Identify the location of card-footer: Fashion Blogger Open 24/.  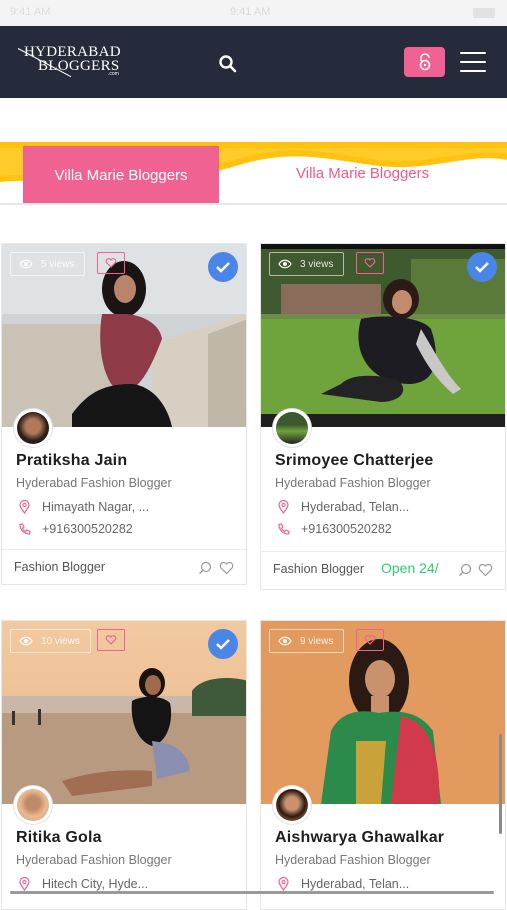
(383, 569).